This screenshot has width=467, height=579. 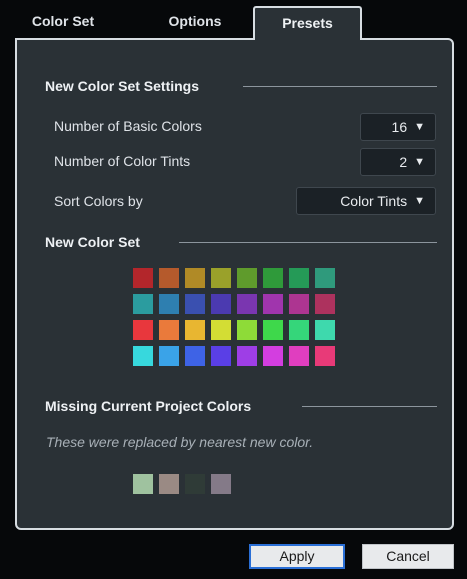 I want to click on section-header-new-color-set: New Color Set, so click(x=92, y=242).